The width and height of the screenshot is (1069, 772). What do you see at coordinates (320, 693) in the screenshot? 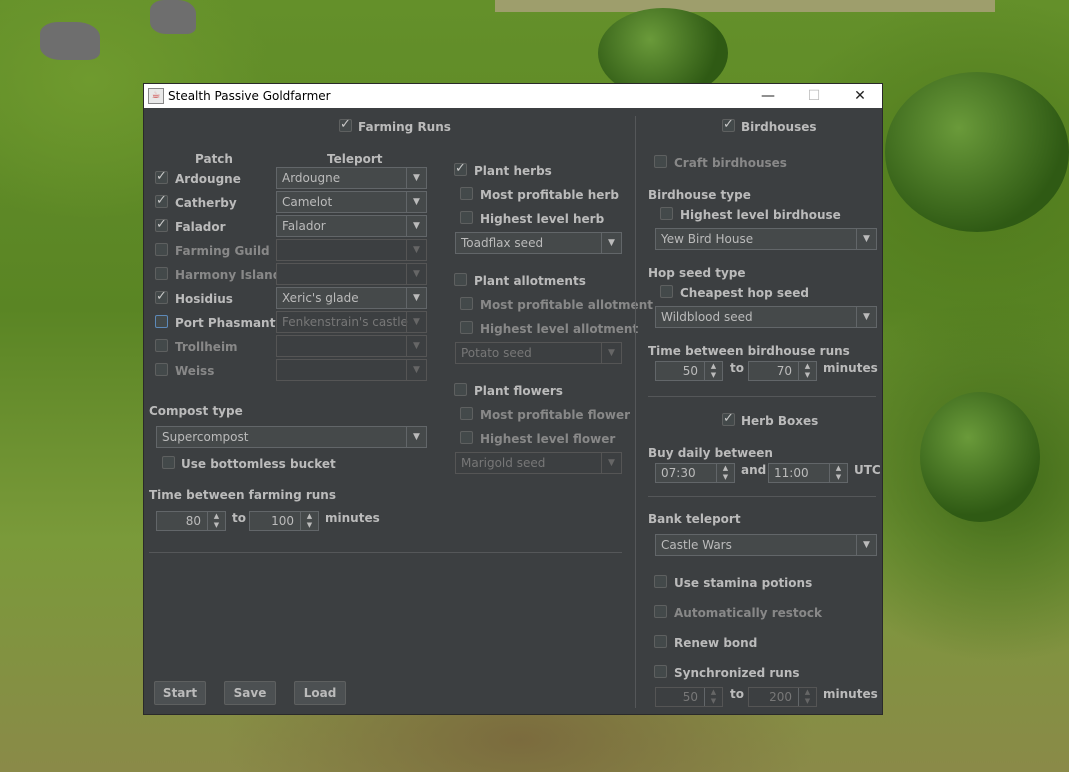
I see `load-button: Load` at bounding box center [320, 693].